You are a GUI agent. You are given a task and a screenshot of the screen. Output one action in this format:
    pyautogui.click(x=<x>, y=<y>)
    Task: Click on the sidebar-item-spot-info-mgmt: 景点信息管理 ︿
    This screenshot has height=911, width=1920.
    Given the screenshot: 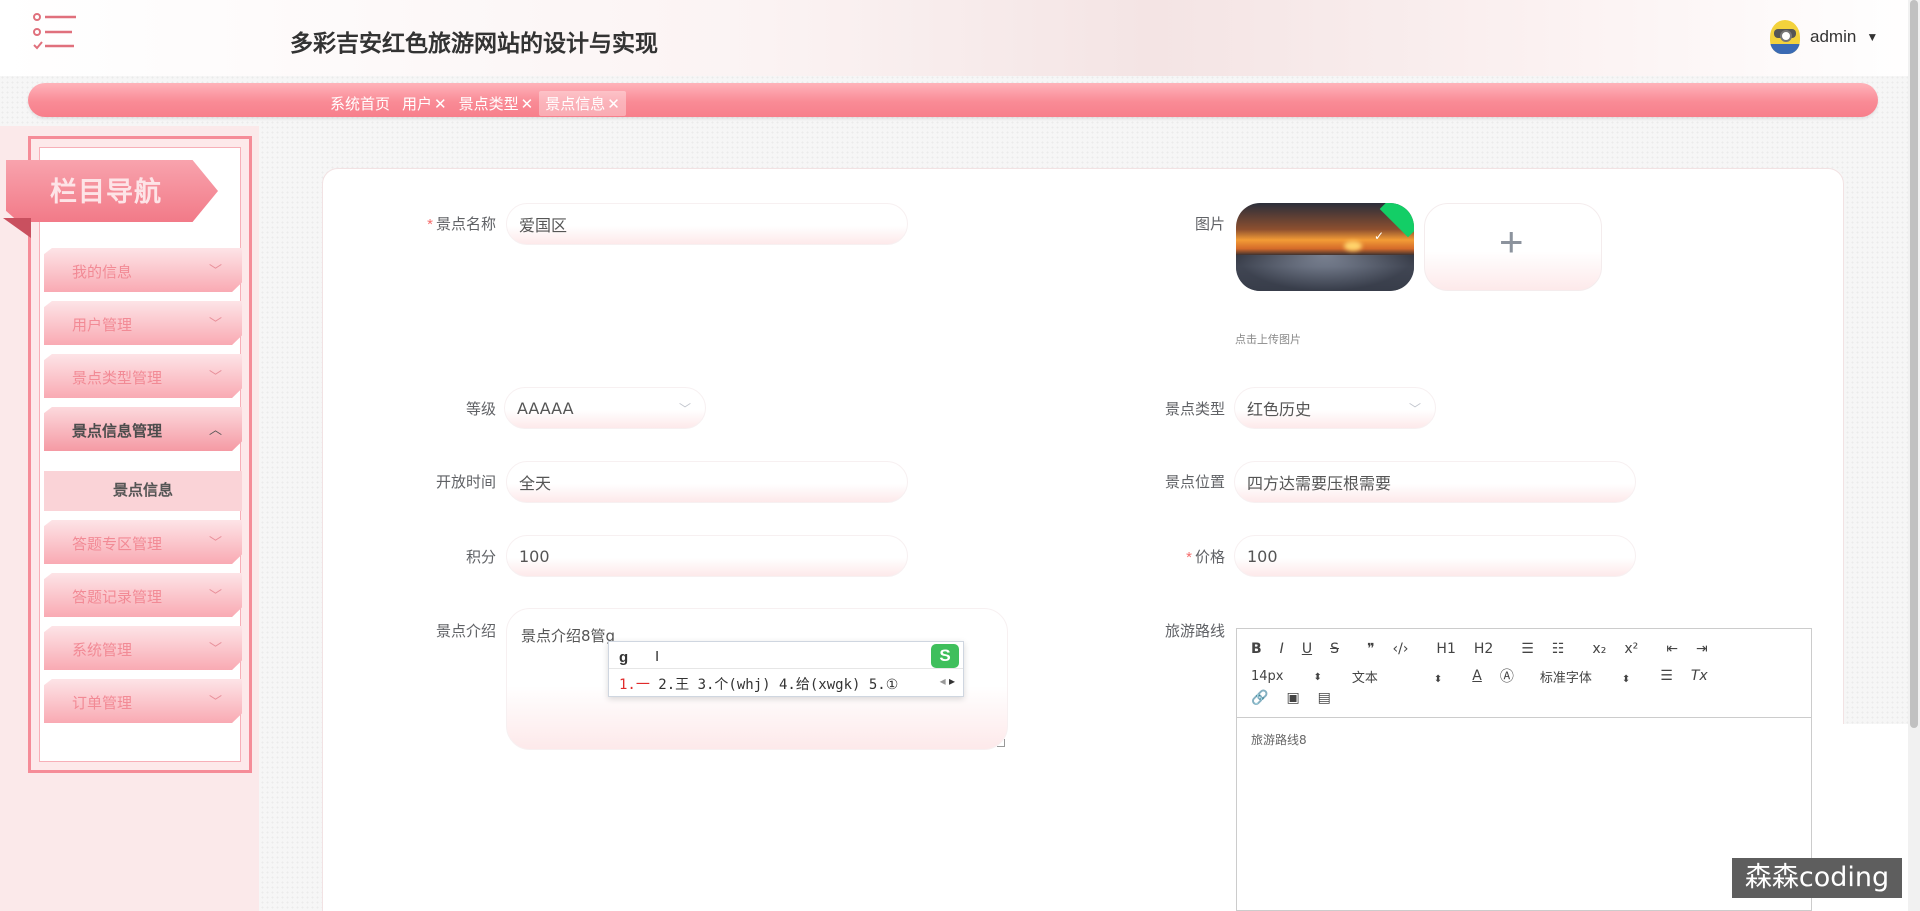 What is the action you would take?
    pyautogui.click(x=143, y=429)
    